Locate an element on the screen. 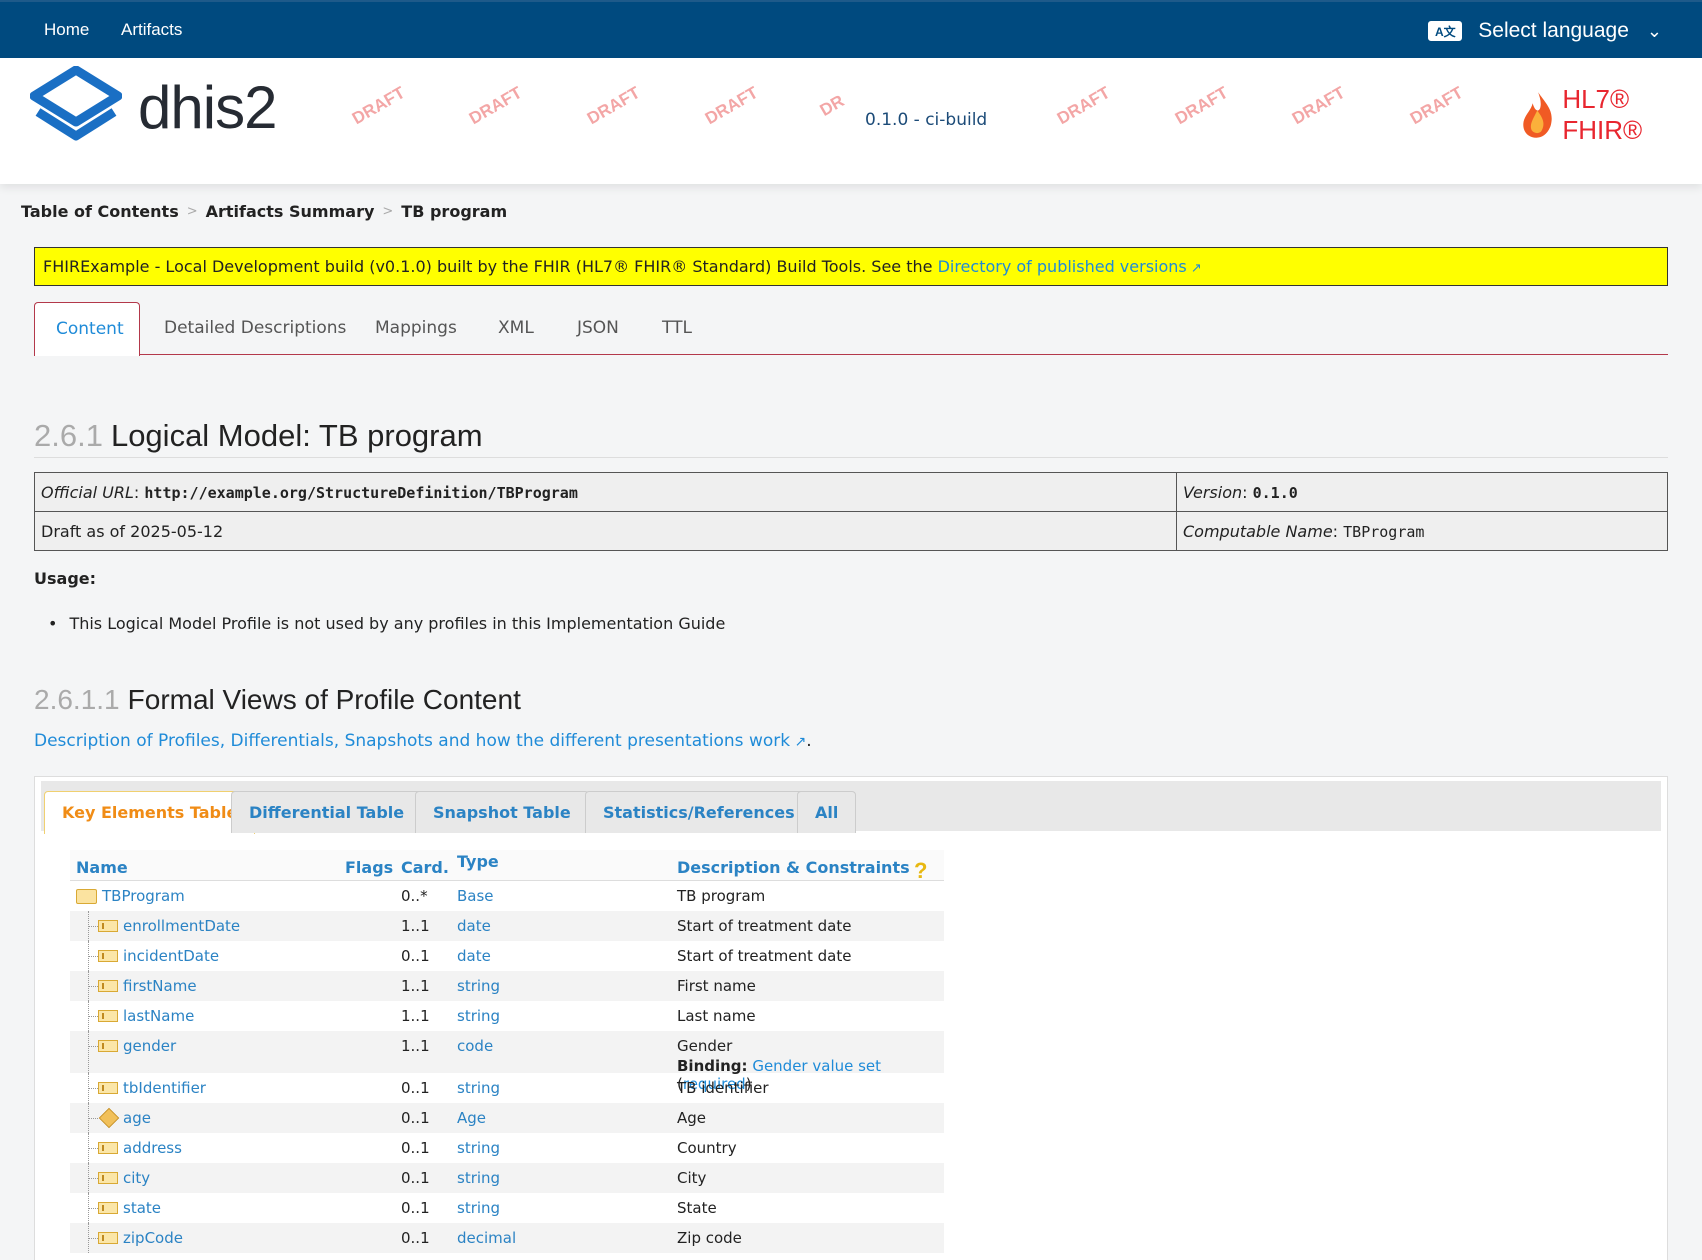 This screenshot has height=1260, width=1702. tree-guide is located at coordinates (88, 1052).